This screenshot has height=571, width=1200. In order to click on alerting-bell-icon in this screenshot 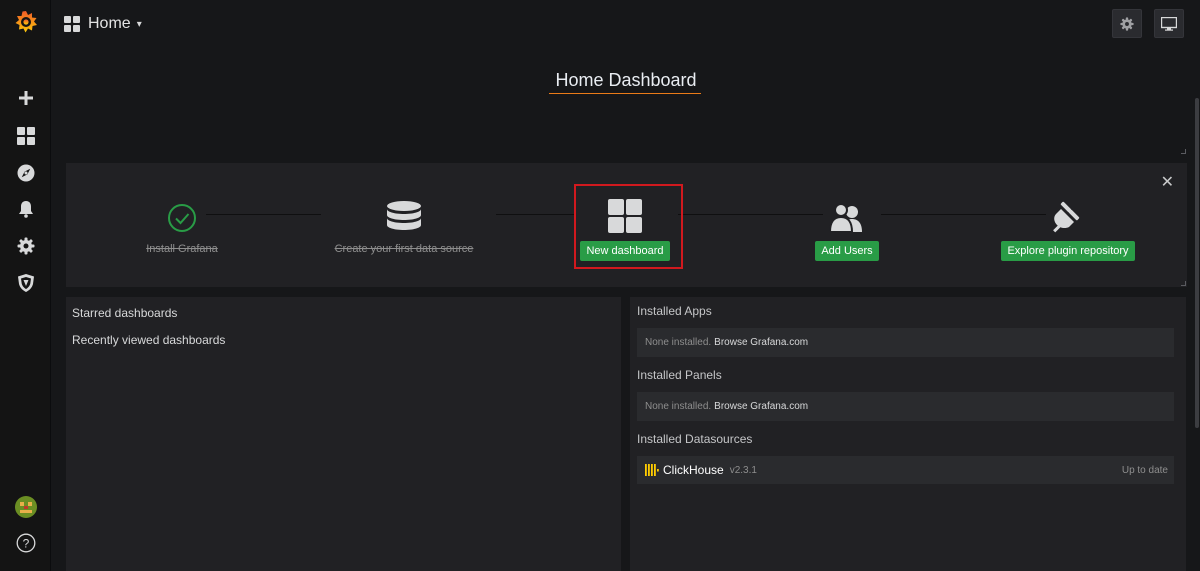, I will do `click(25, 209)`.